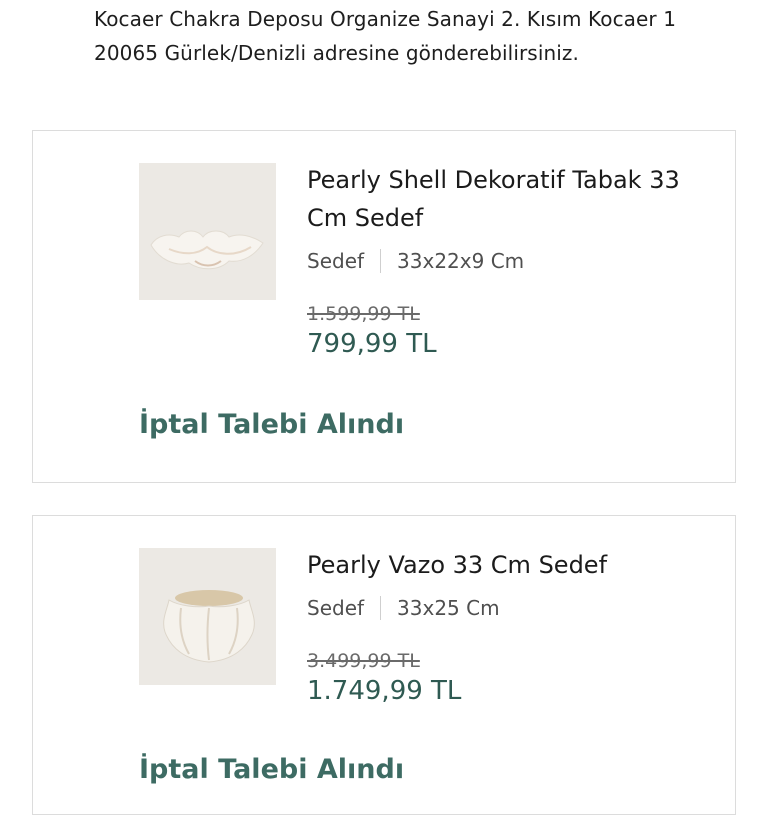 Image resolution: width=768 pixels, height=815 pixels. I want to click on pearl-vase-icon, so click(207, 616).